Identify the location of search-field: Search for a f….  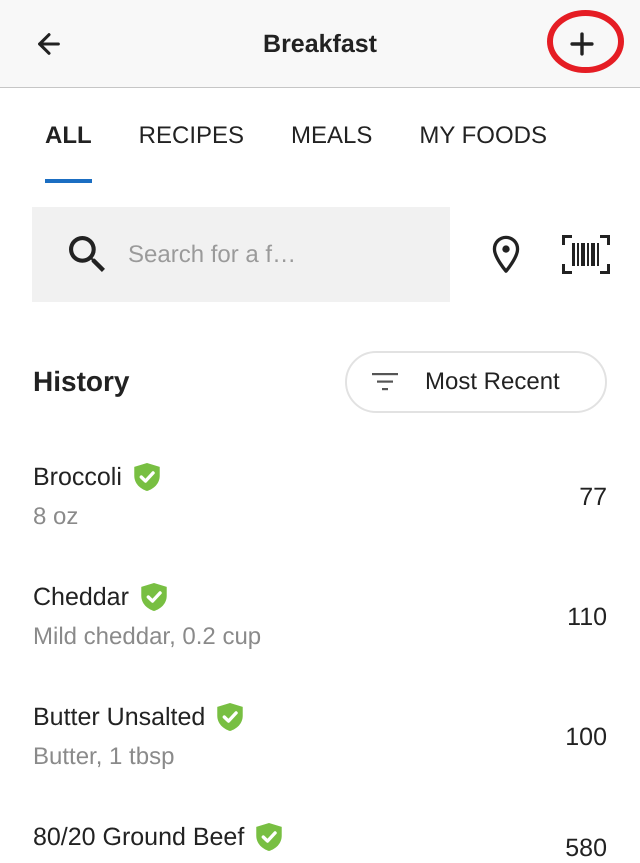
(241, 254).